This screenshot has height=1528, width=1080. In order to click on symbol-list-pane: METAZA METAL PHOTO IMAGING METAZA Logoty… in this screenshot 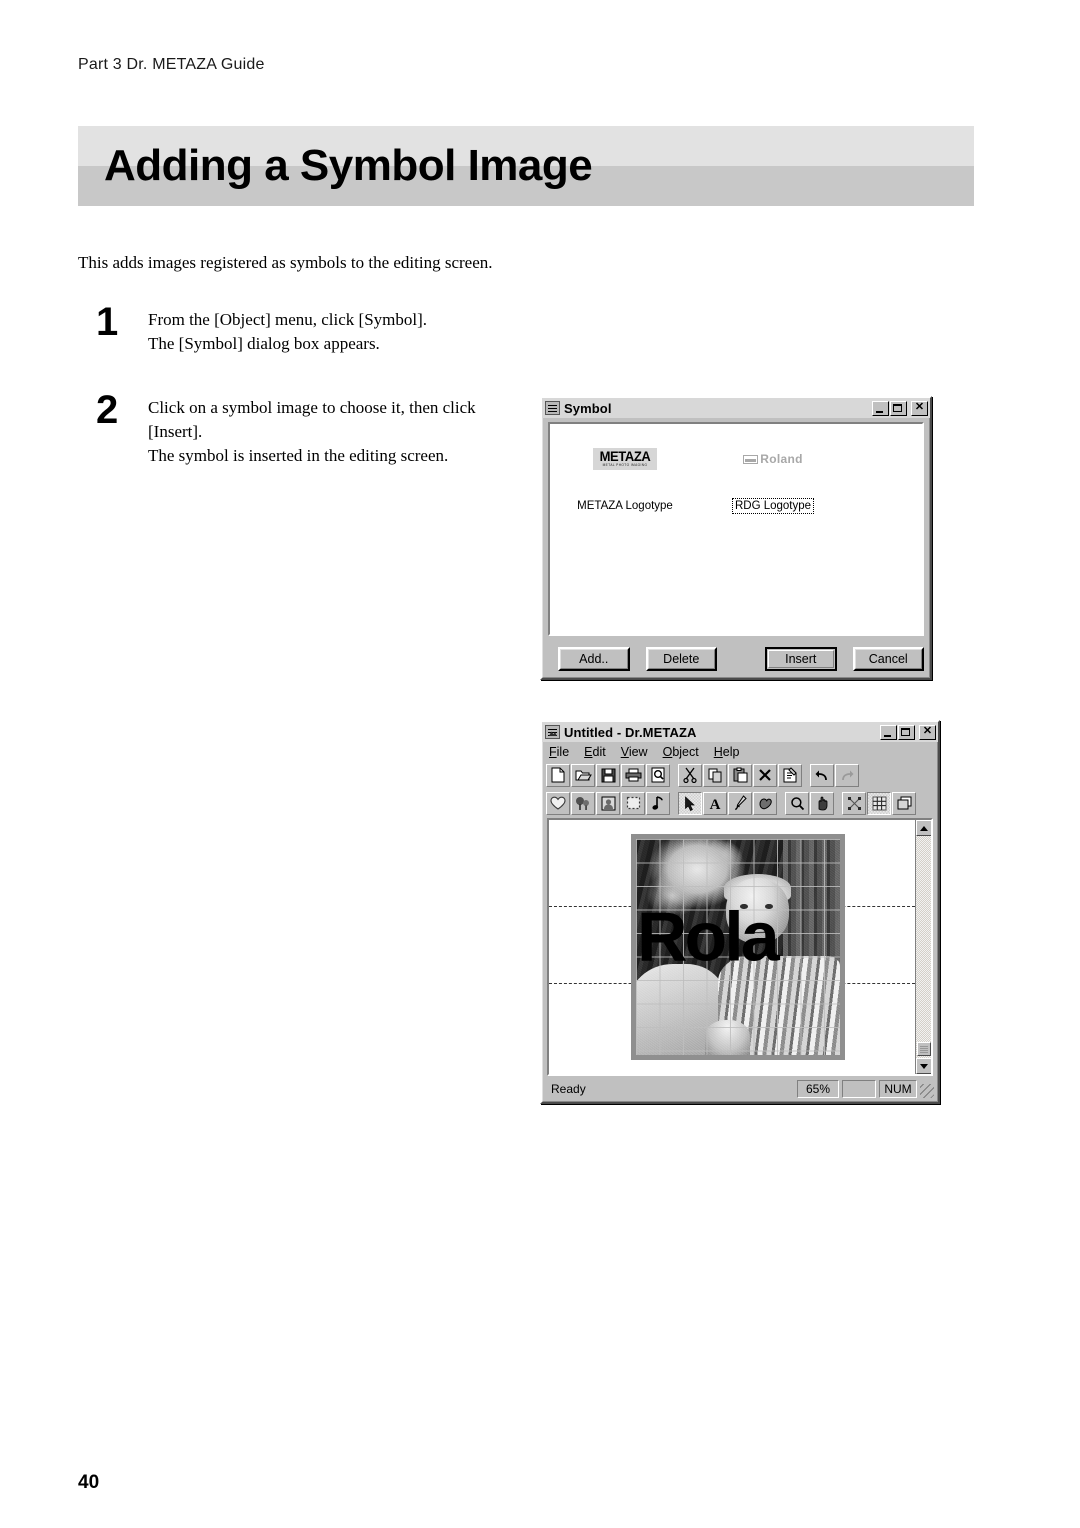, I will do `click(736, 529)`.